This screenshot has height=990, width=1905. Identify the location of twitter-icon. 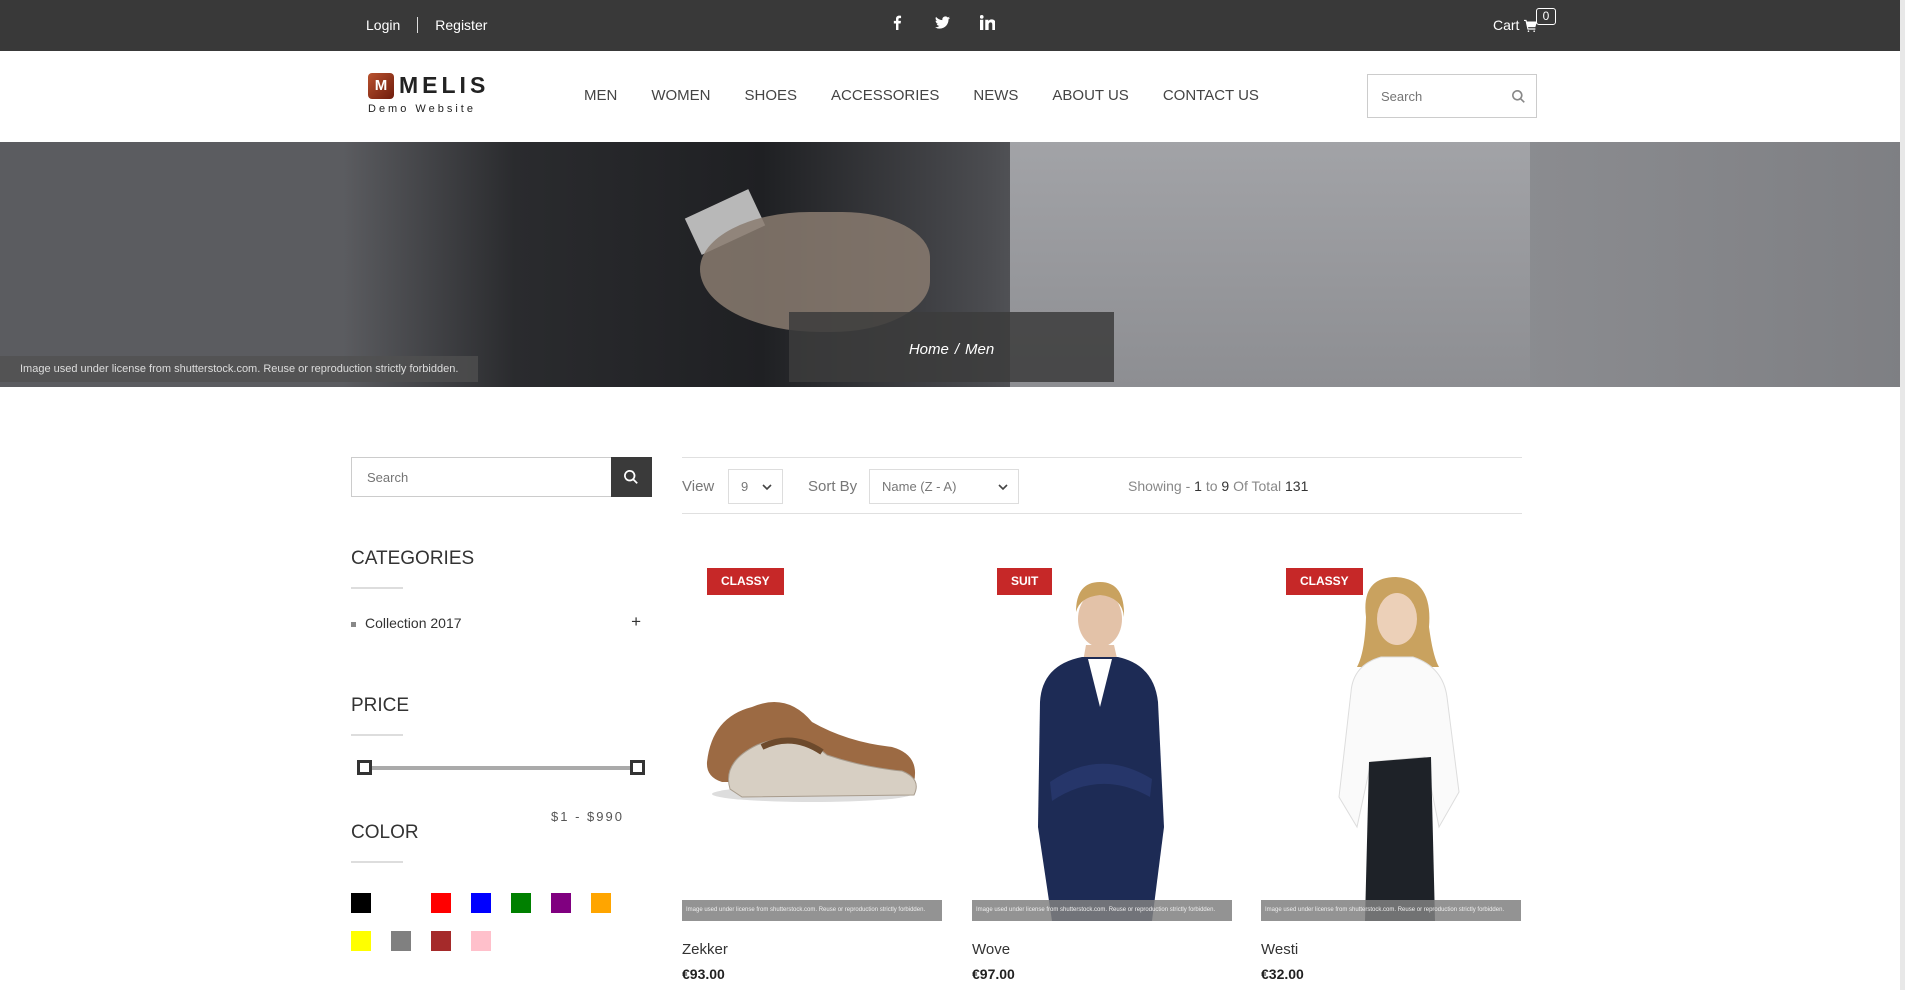
(942, 22).